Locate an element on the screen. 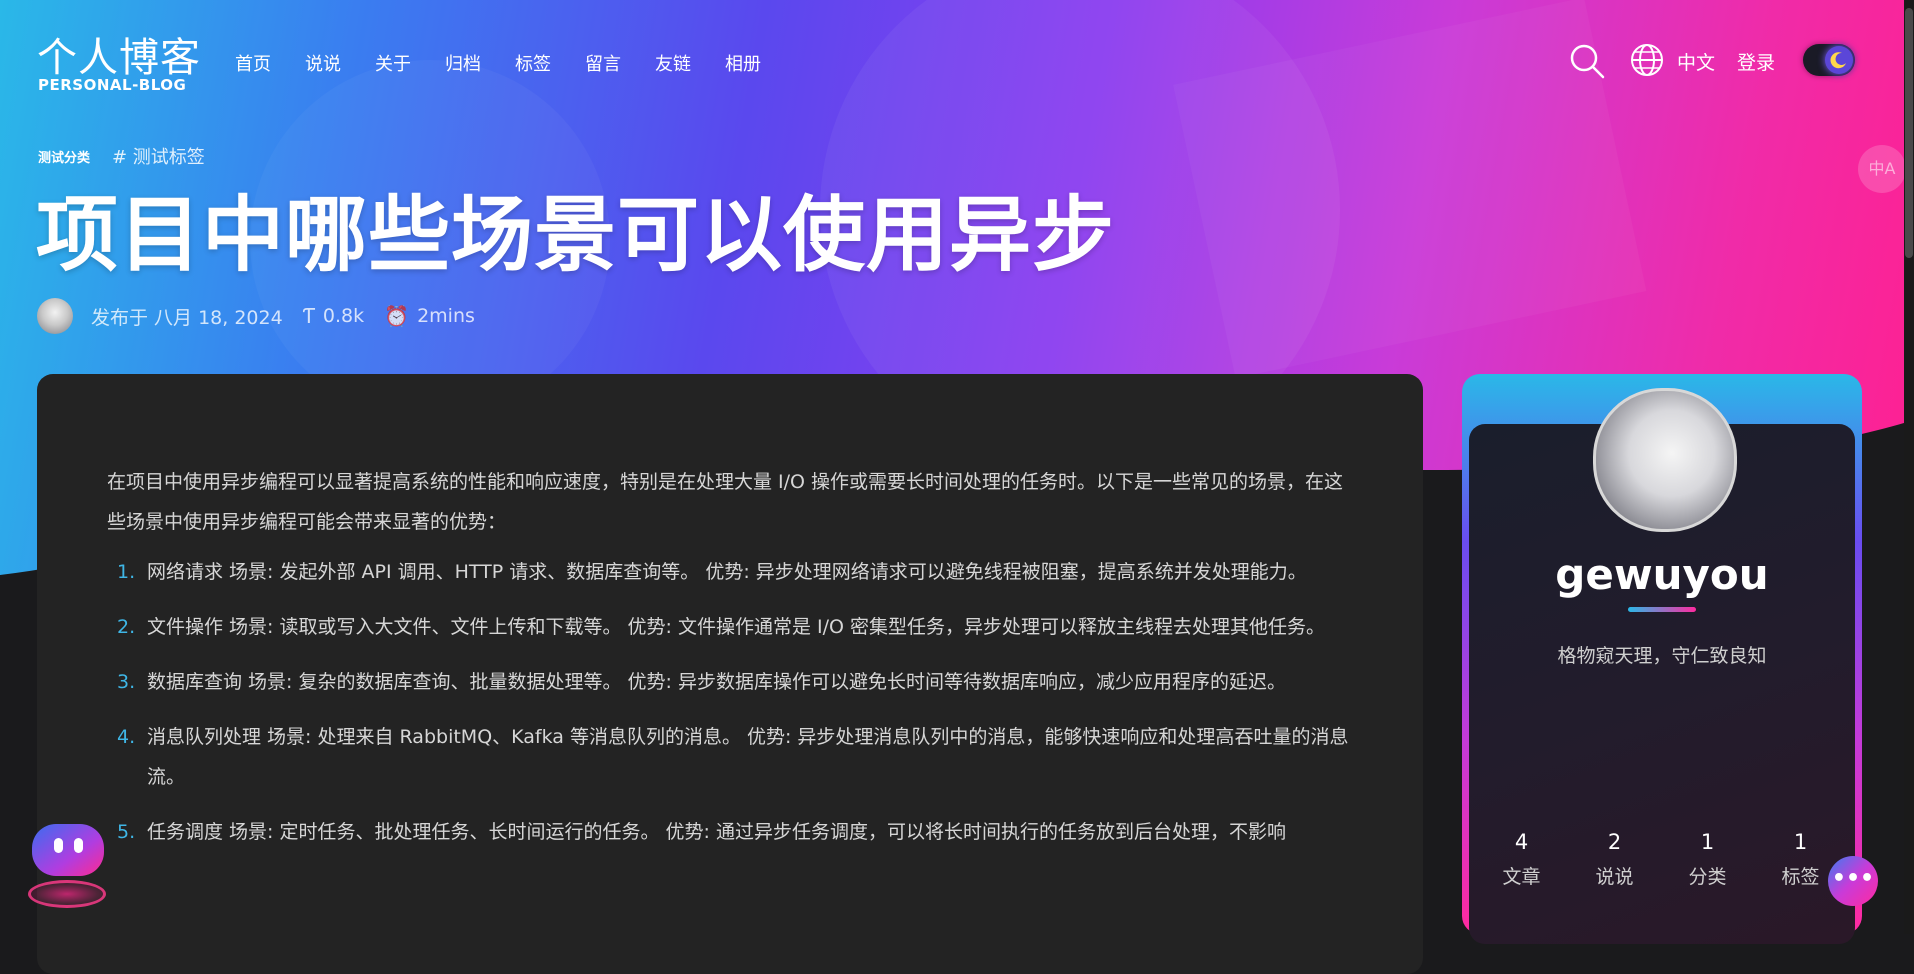  word-count: 0.8k is located at coordinates (343, 316).